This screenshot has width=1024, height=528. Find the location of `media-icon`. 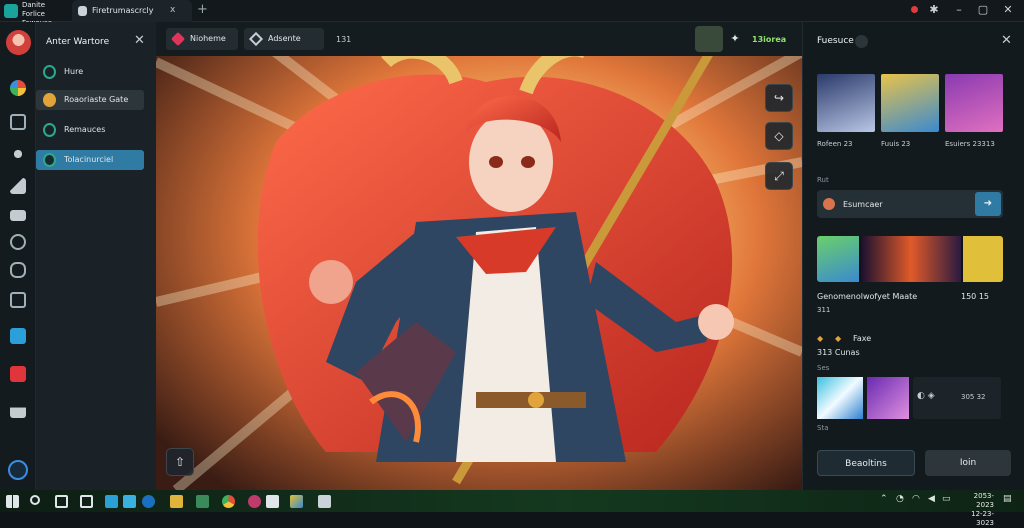

media-icon is located at coordinates (254, 501).